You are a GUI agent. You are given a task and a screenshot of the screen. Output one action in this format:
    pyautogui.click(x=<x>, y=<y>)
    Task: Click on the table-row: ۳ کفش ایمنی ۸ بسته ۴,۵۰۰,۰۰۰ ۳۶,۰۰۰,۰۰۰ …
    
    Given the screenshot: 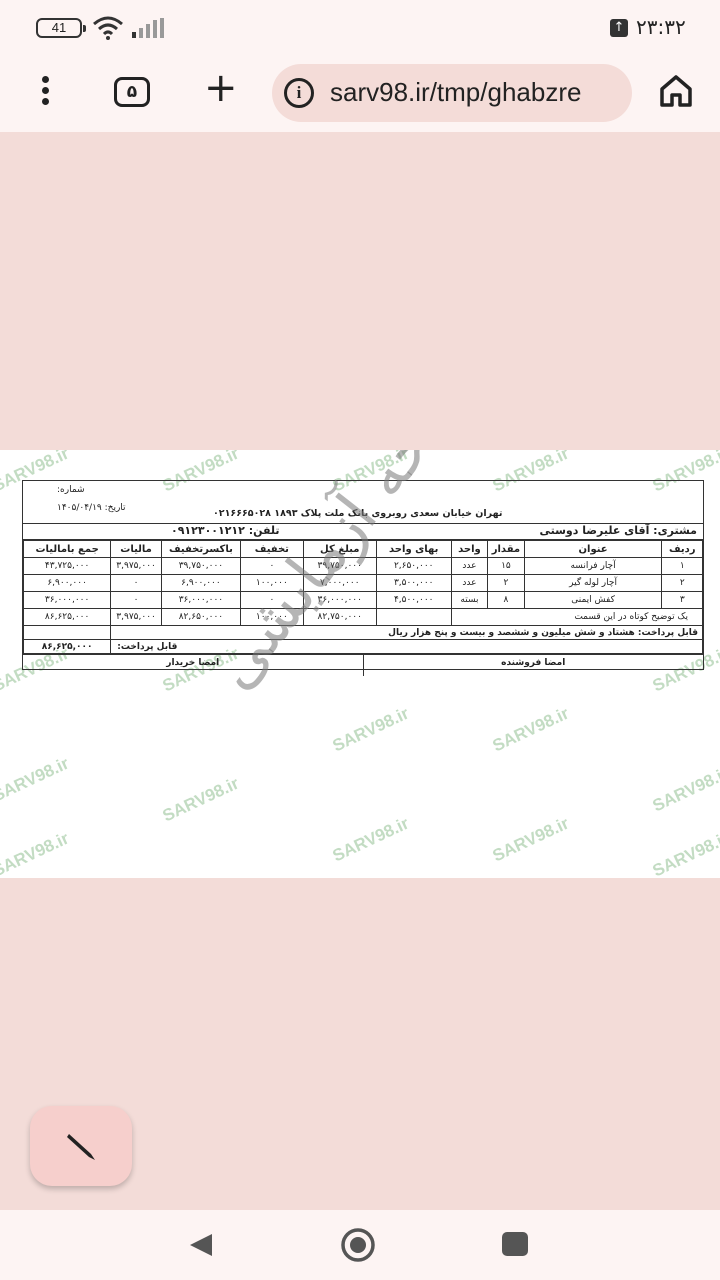 What is the action you would take?
    pyautogui.click(x=362, y=600)
    